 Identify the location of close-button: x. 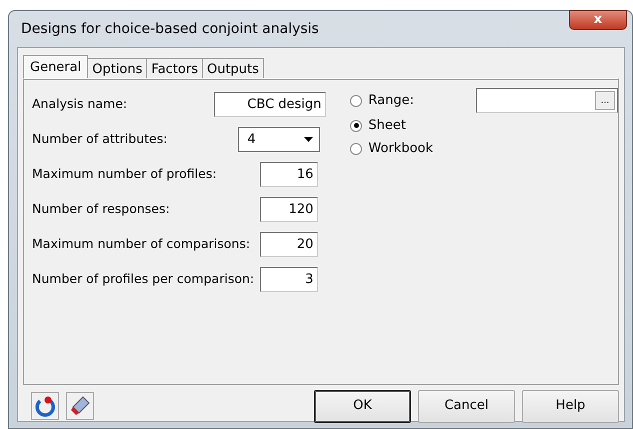
(598, 20).